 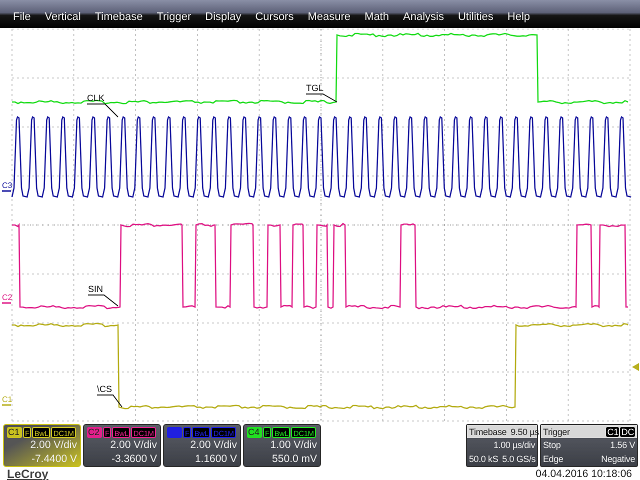 What do you see at coordinates (174, 14) in the screenshot?
I see `menu-item: Trigger` at bounding box center [174, 14].